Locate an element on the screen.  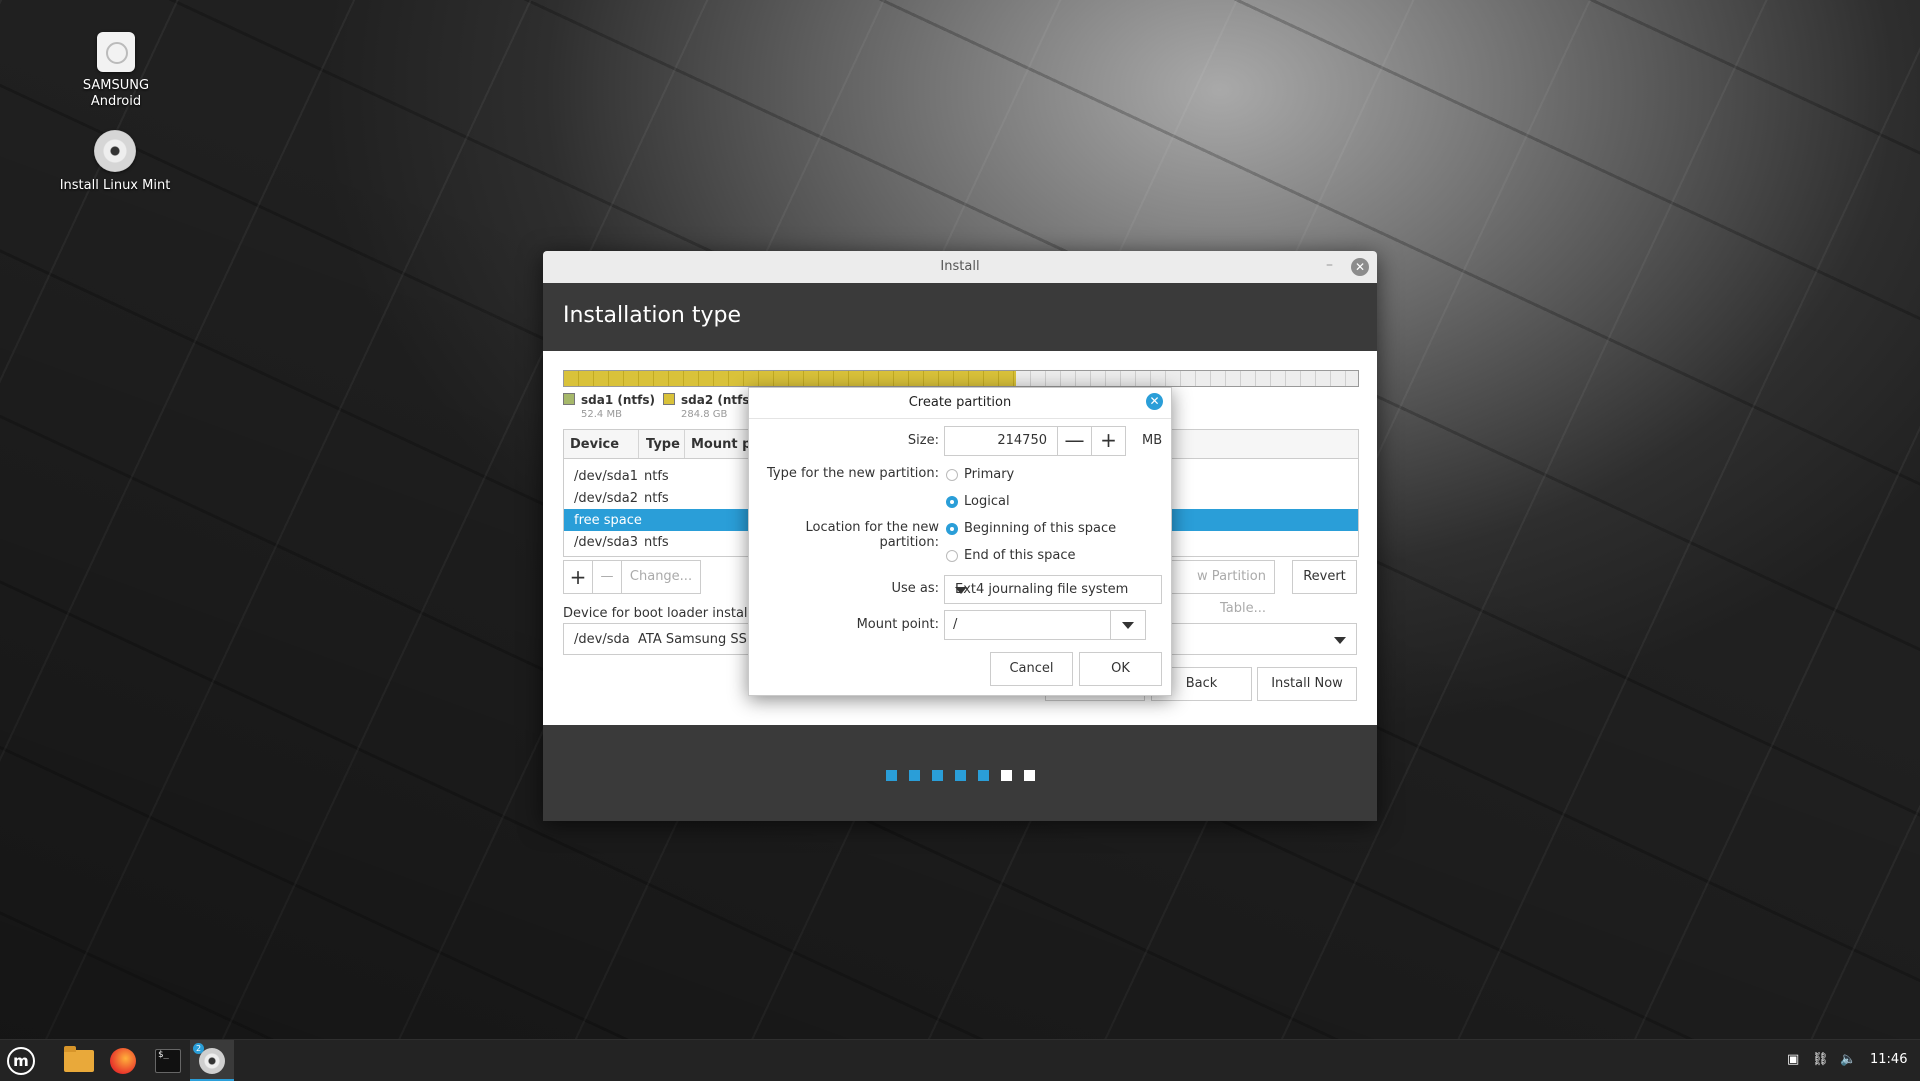
legend-size: 284.8 GB is located at coordinates (704, 414).